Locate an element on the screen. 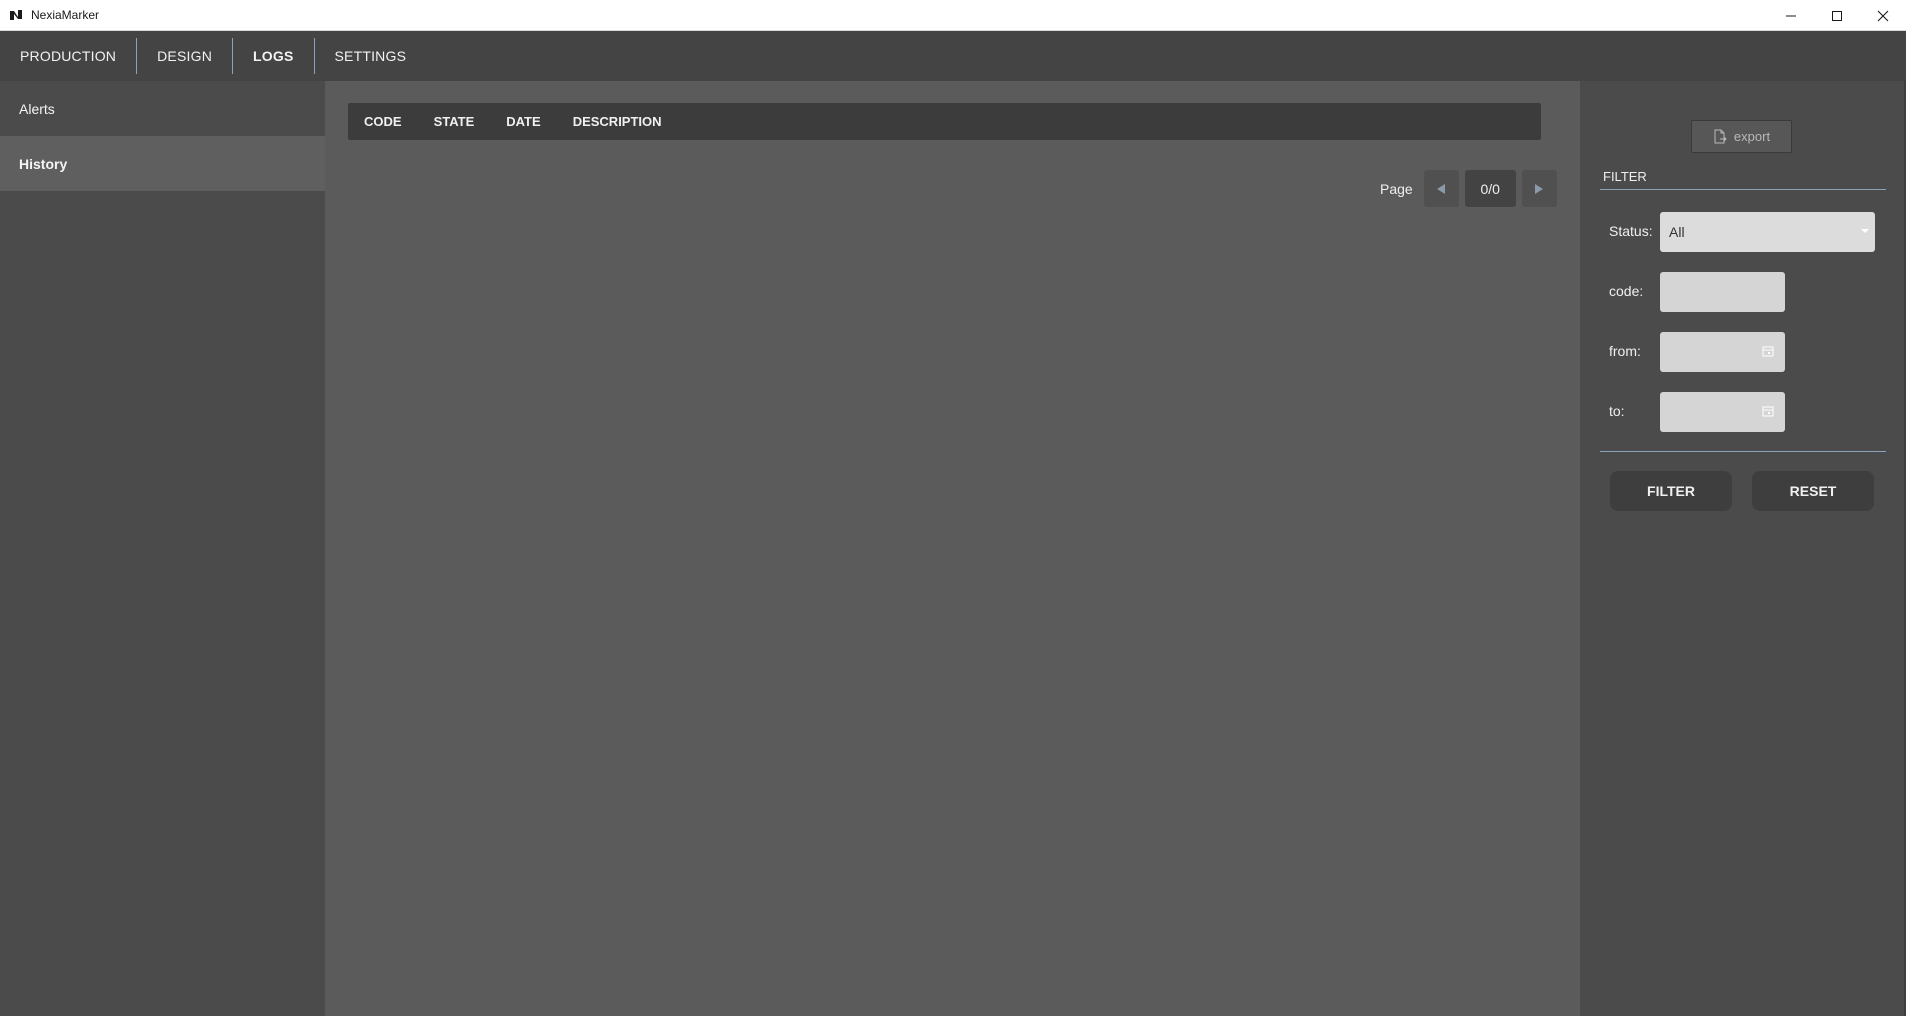 This screenshot has width=1906, height=1016. window-title: NexiaMarker is located at coordinates (65, 15).